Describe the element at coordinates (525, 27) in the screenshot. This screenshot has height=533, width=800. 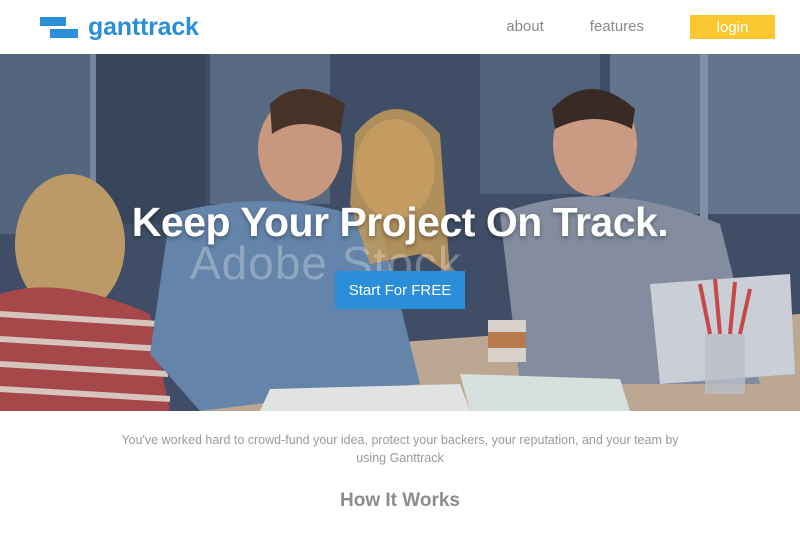
I see `nav-link-about: about` at that location.